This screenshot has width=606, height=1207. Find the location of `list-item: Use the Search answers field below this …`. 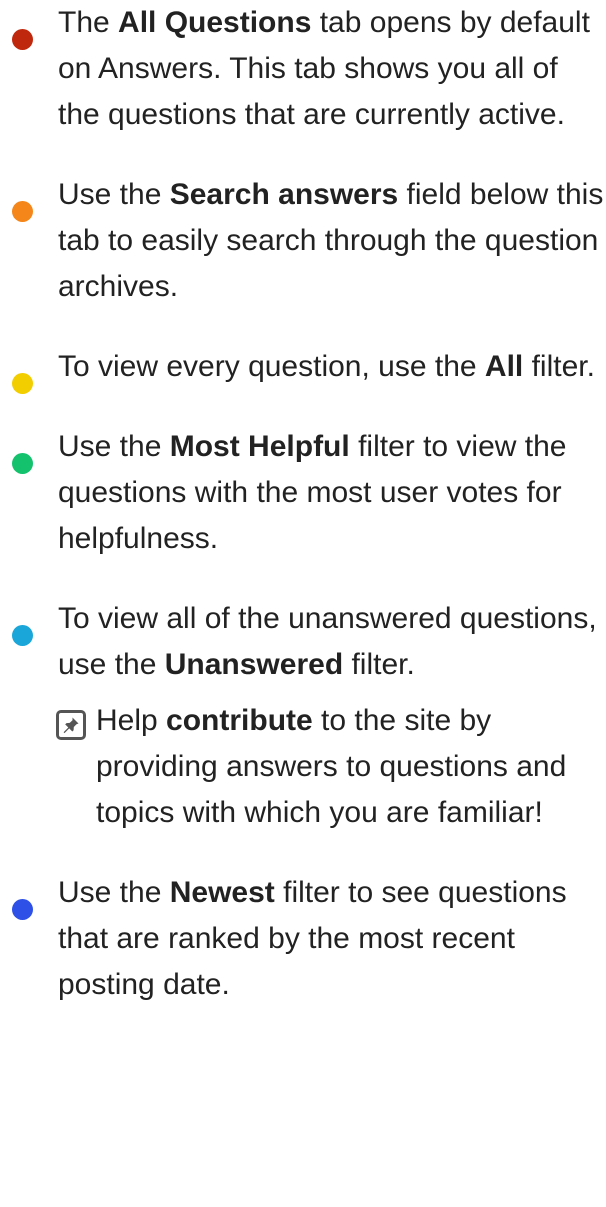

list-item: Use the Search answers field below this … is located at coordinates (303, 241).